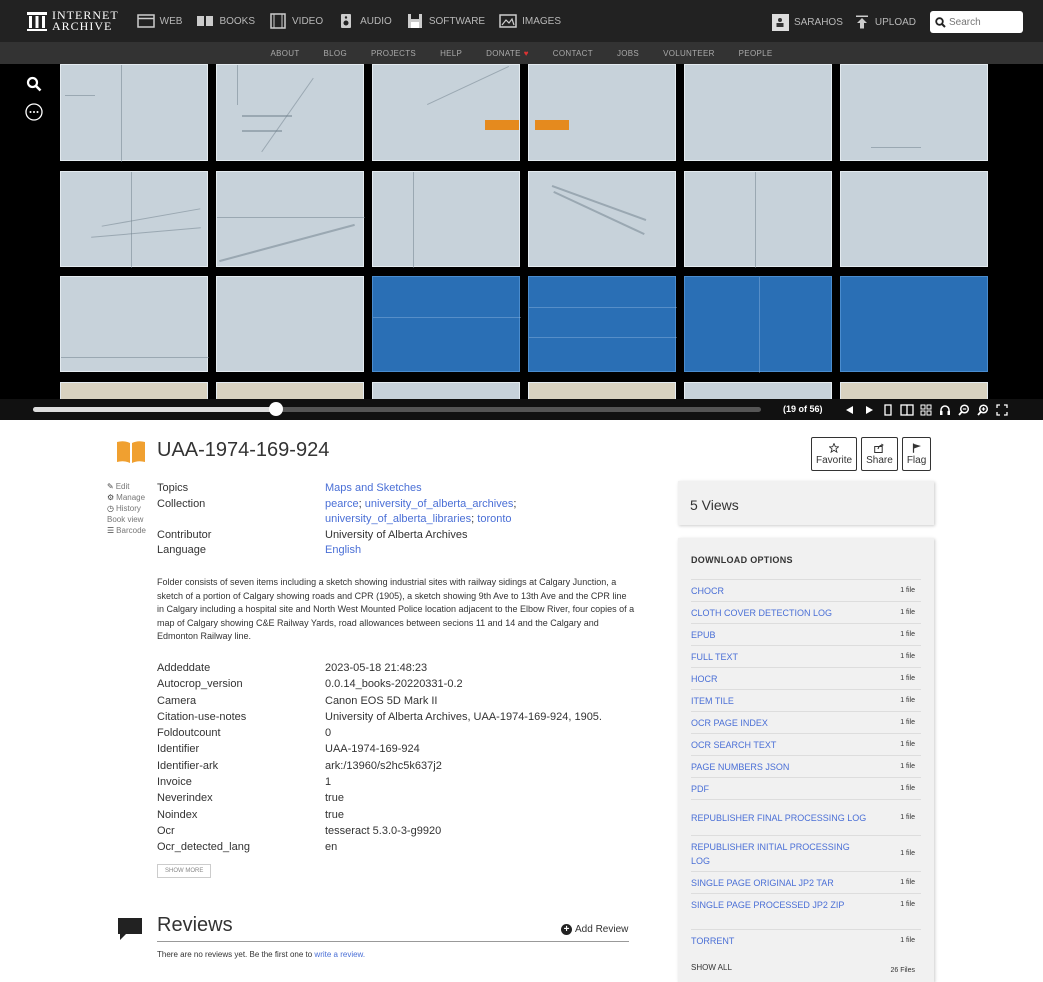  What do you see at coordinates (781, 905) in the screenshot?
I see `download-format-link: SINGLE PAGE PROCESSED JP2 ZIP` at bounding box center [781, 905].